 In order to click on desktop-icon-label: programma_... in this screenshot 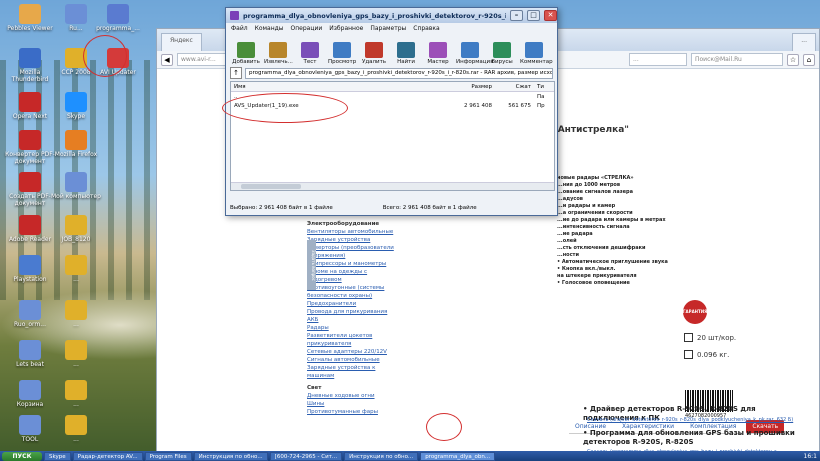, I will do `click(118, 28)`.